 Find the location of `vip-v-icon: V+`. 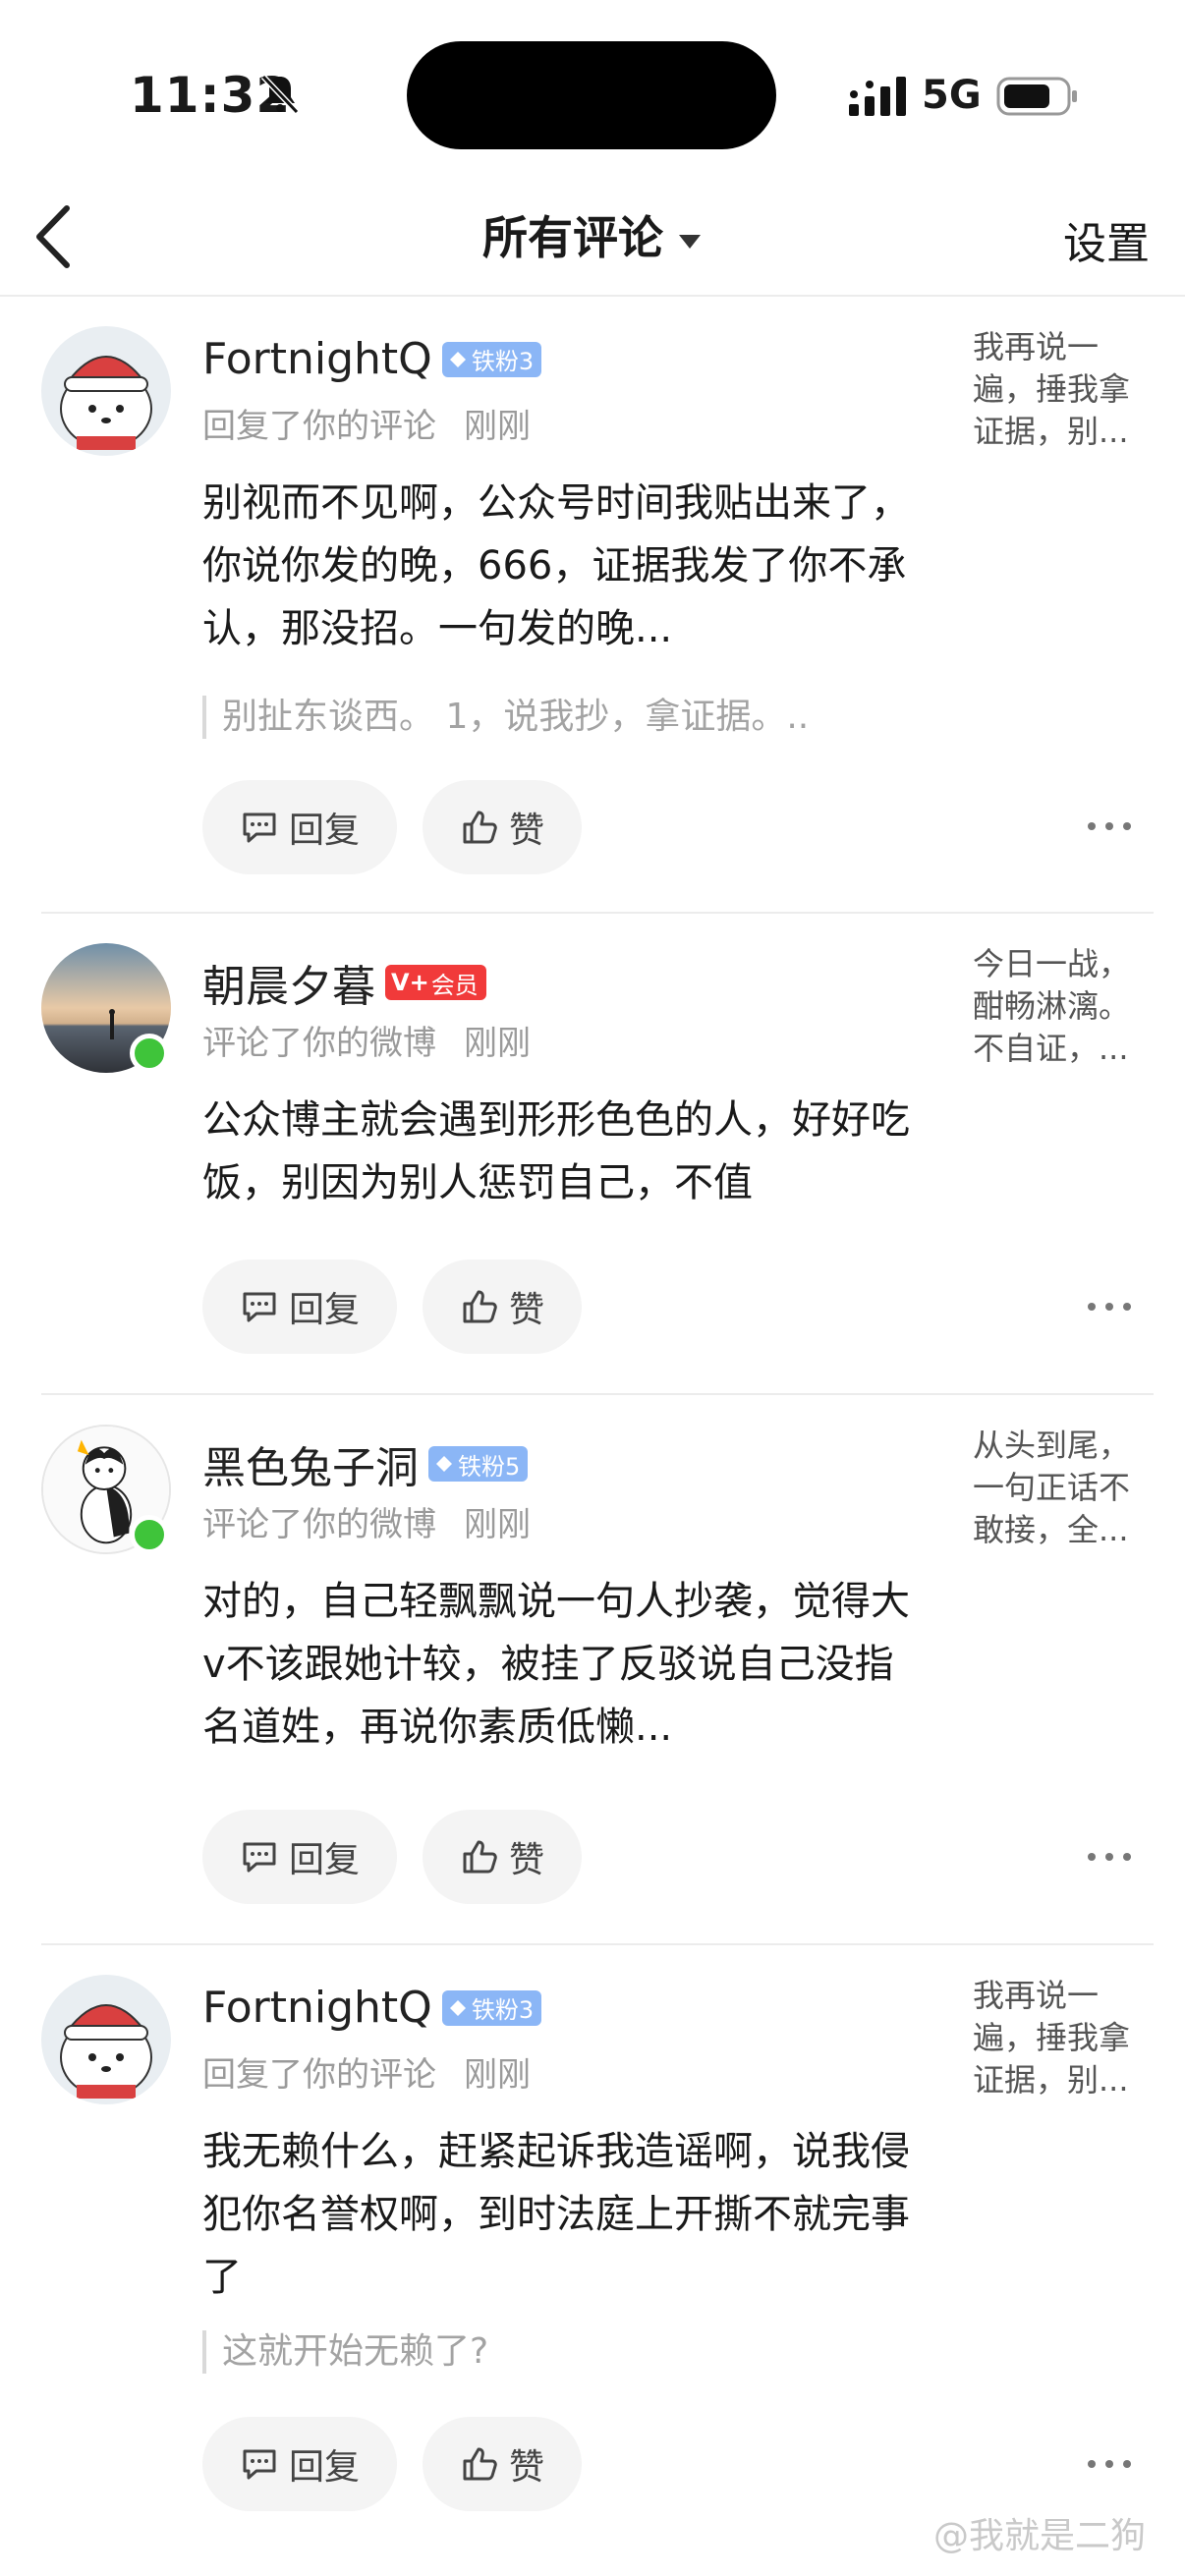

vip-v-icon: V+ is located at coordinates (410, 982).